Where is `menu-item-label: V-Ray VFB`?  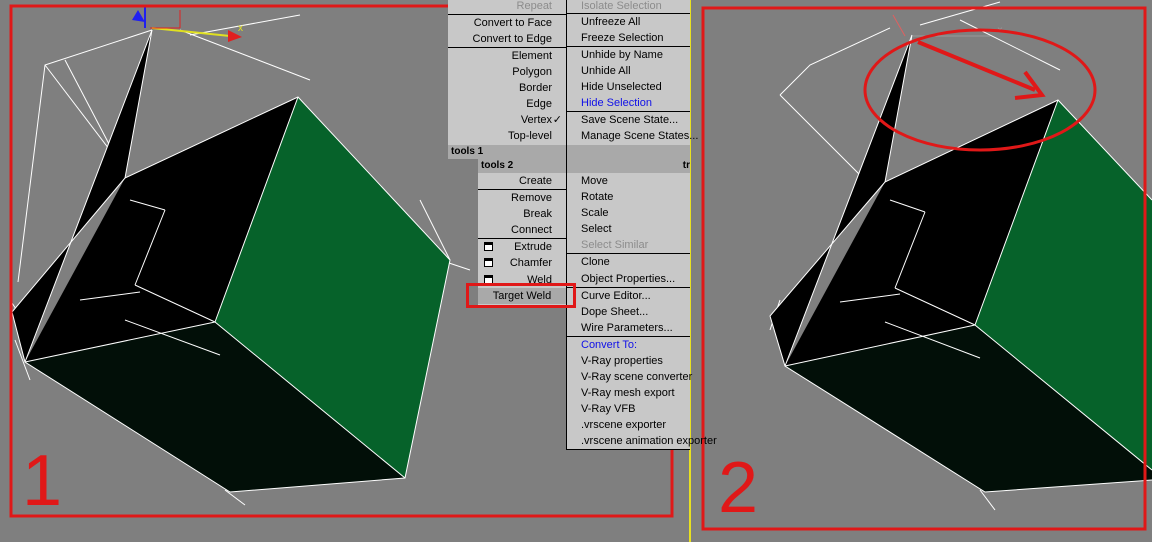 menu-item-label: V-Ray VFB is located at coordinates (608, 409).